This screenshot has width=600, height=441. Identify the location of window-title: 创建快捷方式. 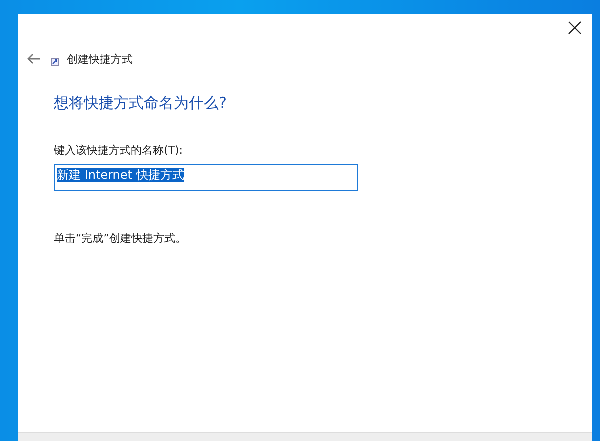
(100, 59).